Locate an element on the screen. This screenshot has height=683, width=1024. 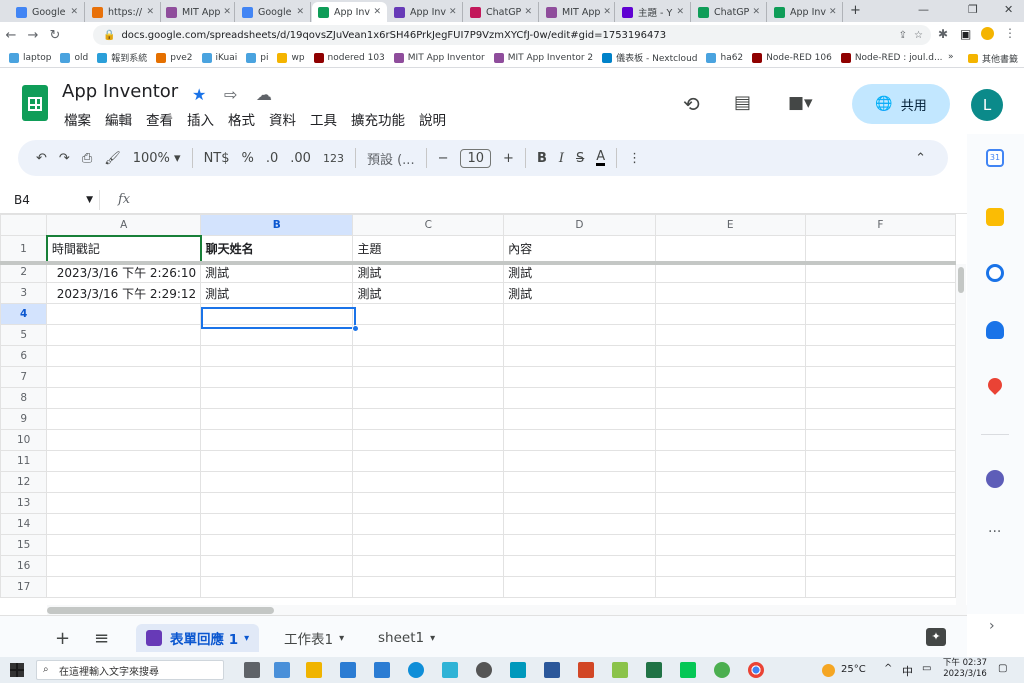
font-size-increase-button: + is located at coordinates (508, 158).